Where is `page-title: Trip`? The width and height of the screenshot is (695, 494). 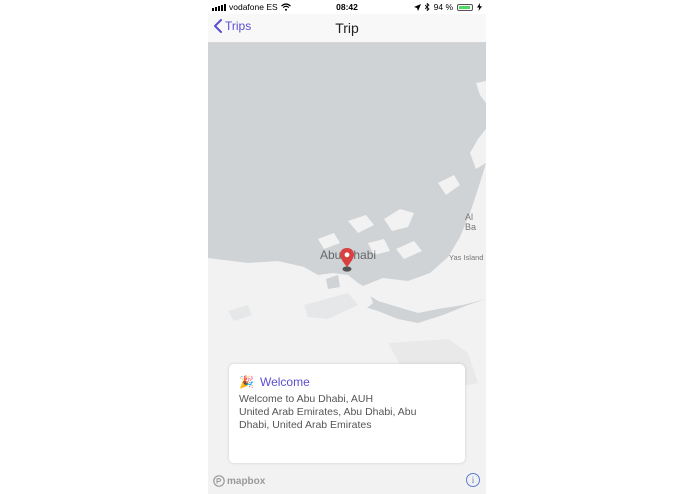 page-title: Trip is located at coordinates (347, 28).